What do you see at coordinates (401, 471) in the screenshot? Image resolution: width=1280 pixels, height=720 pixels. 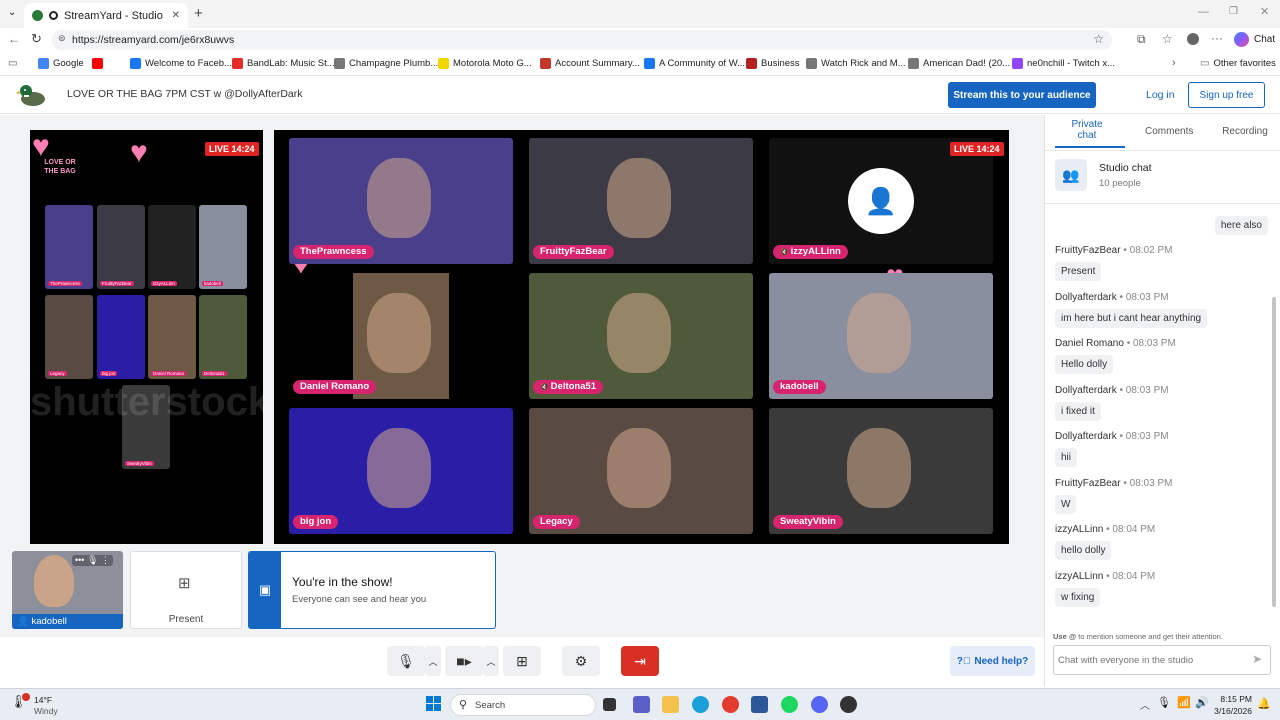 I see `participant-tile: big jon` at bounding box center [401, 471].